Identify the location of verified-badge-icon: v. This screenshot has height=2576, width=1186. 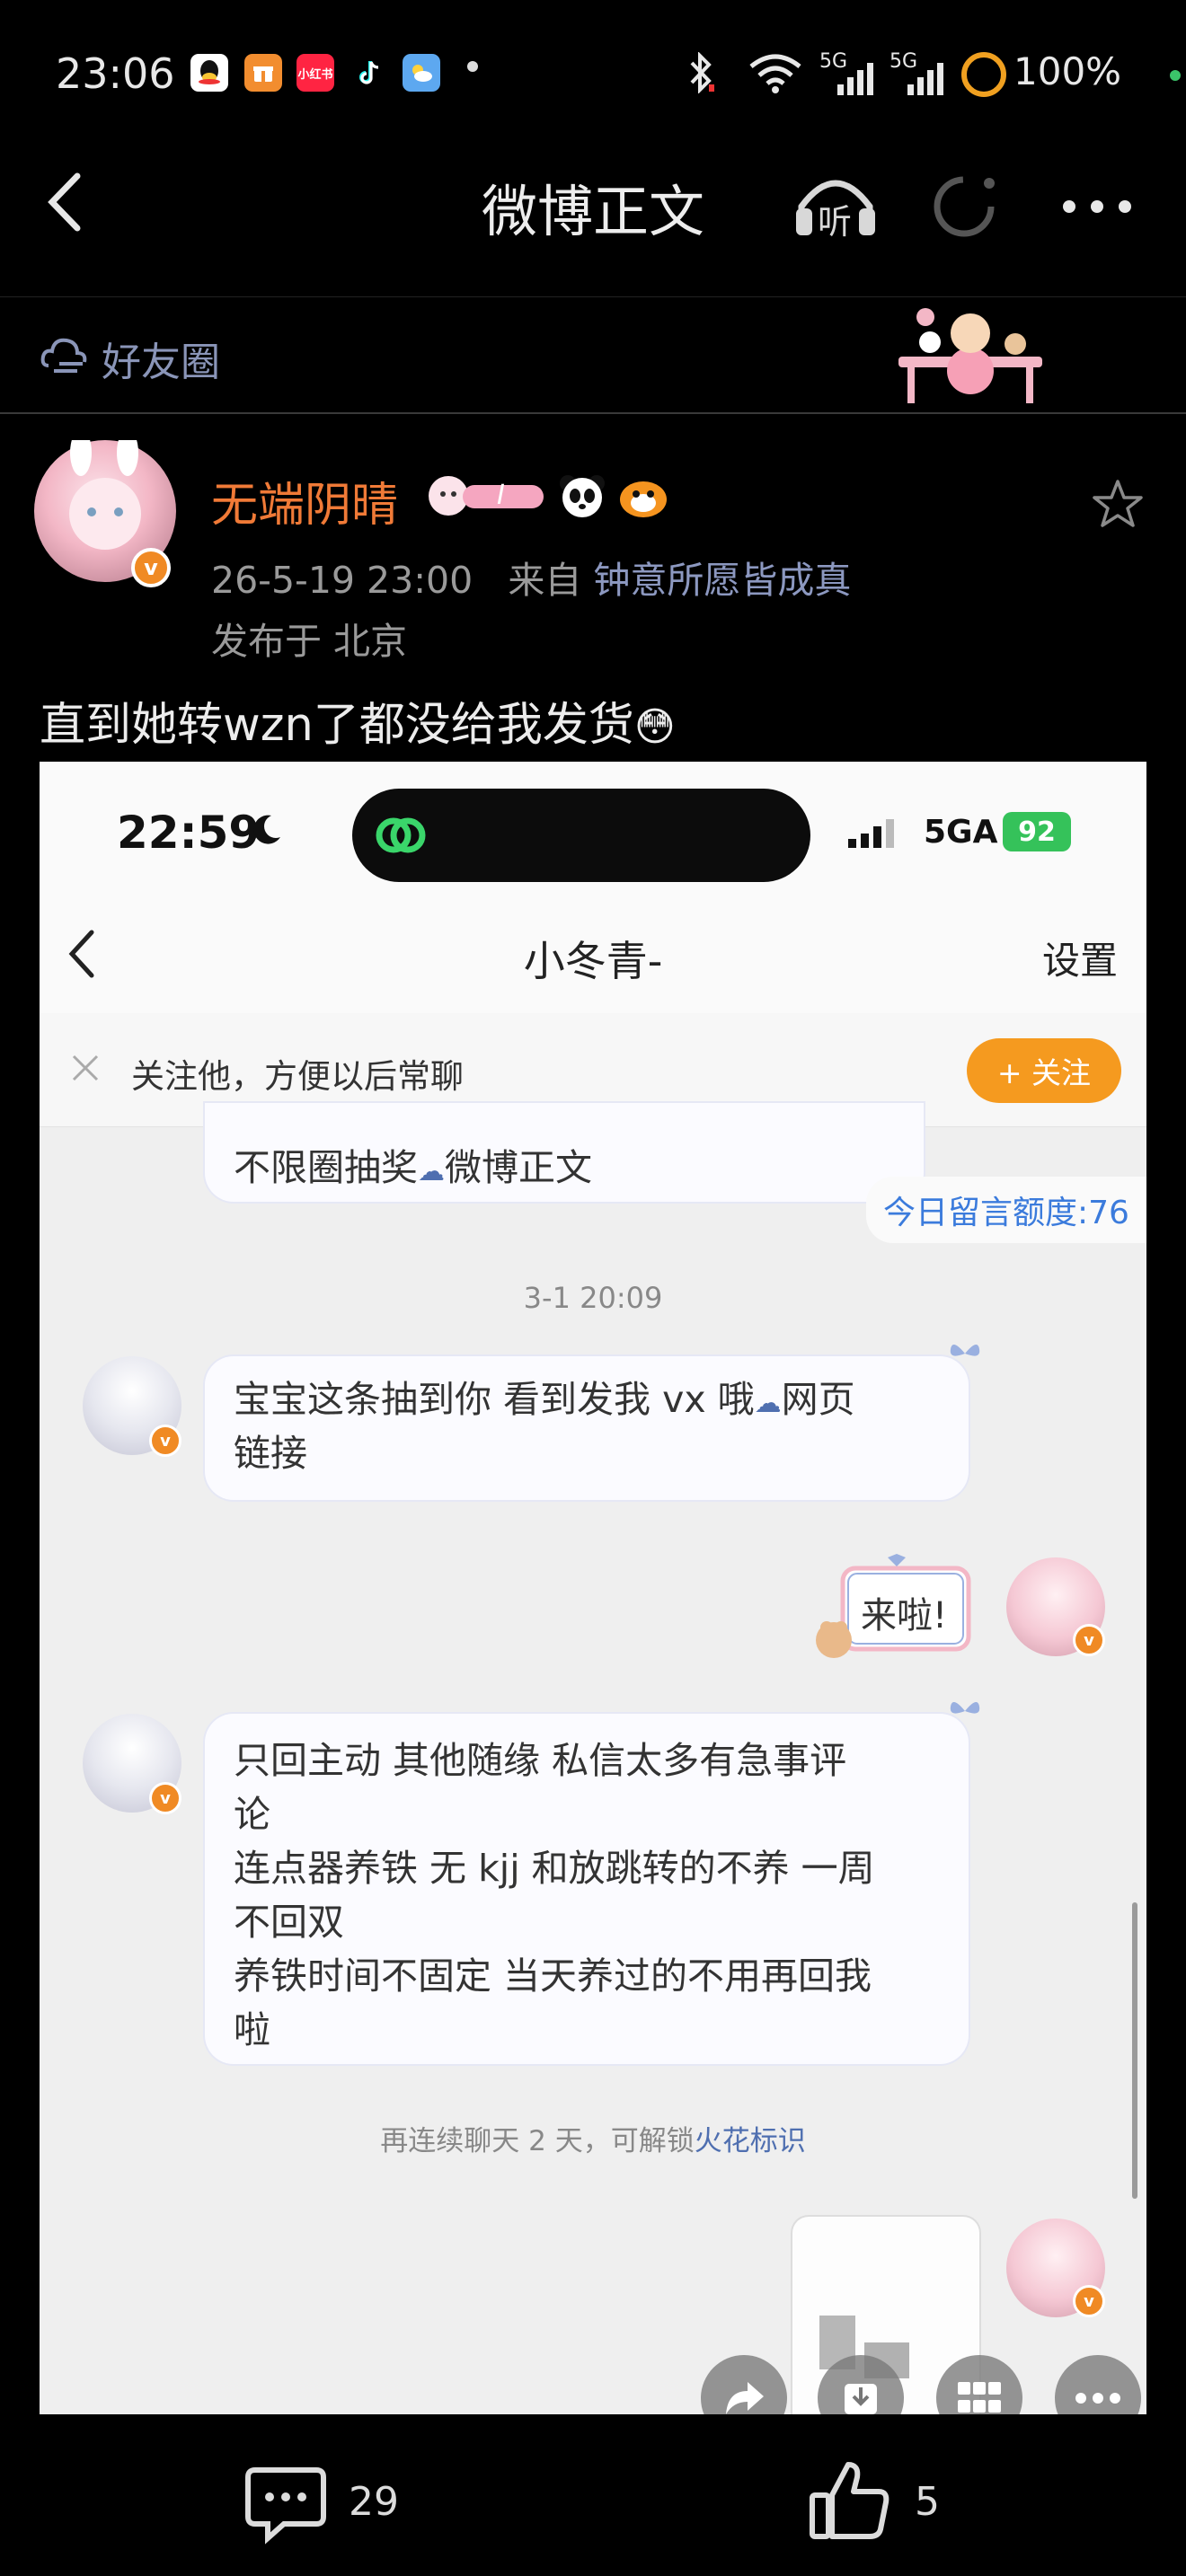
(151, 567).